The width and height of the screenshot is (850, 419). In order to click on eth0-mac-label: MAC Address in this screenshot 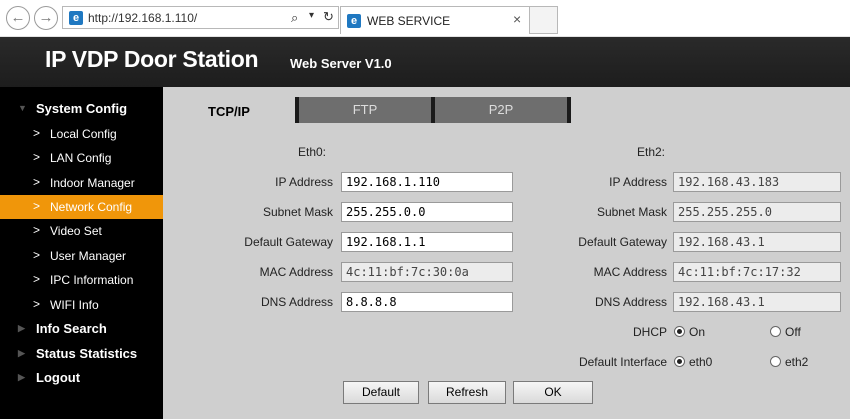, I will do `click(296, 272)`.